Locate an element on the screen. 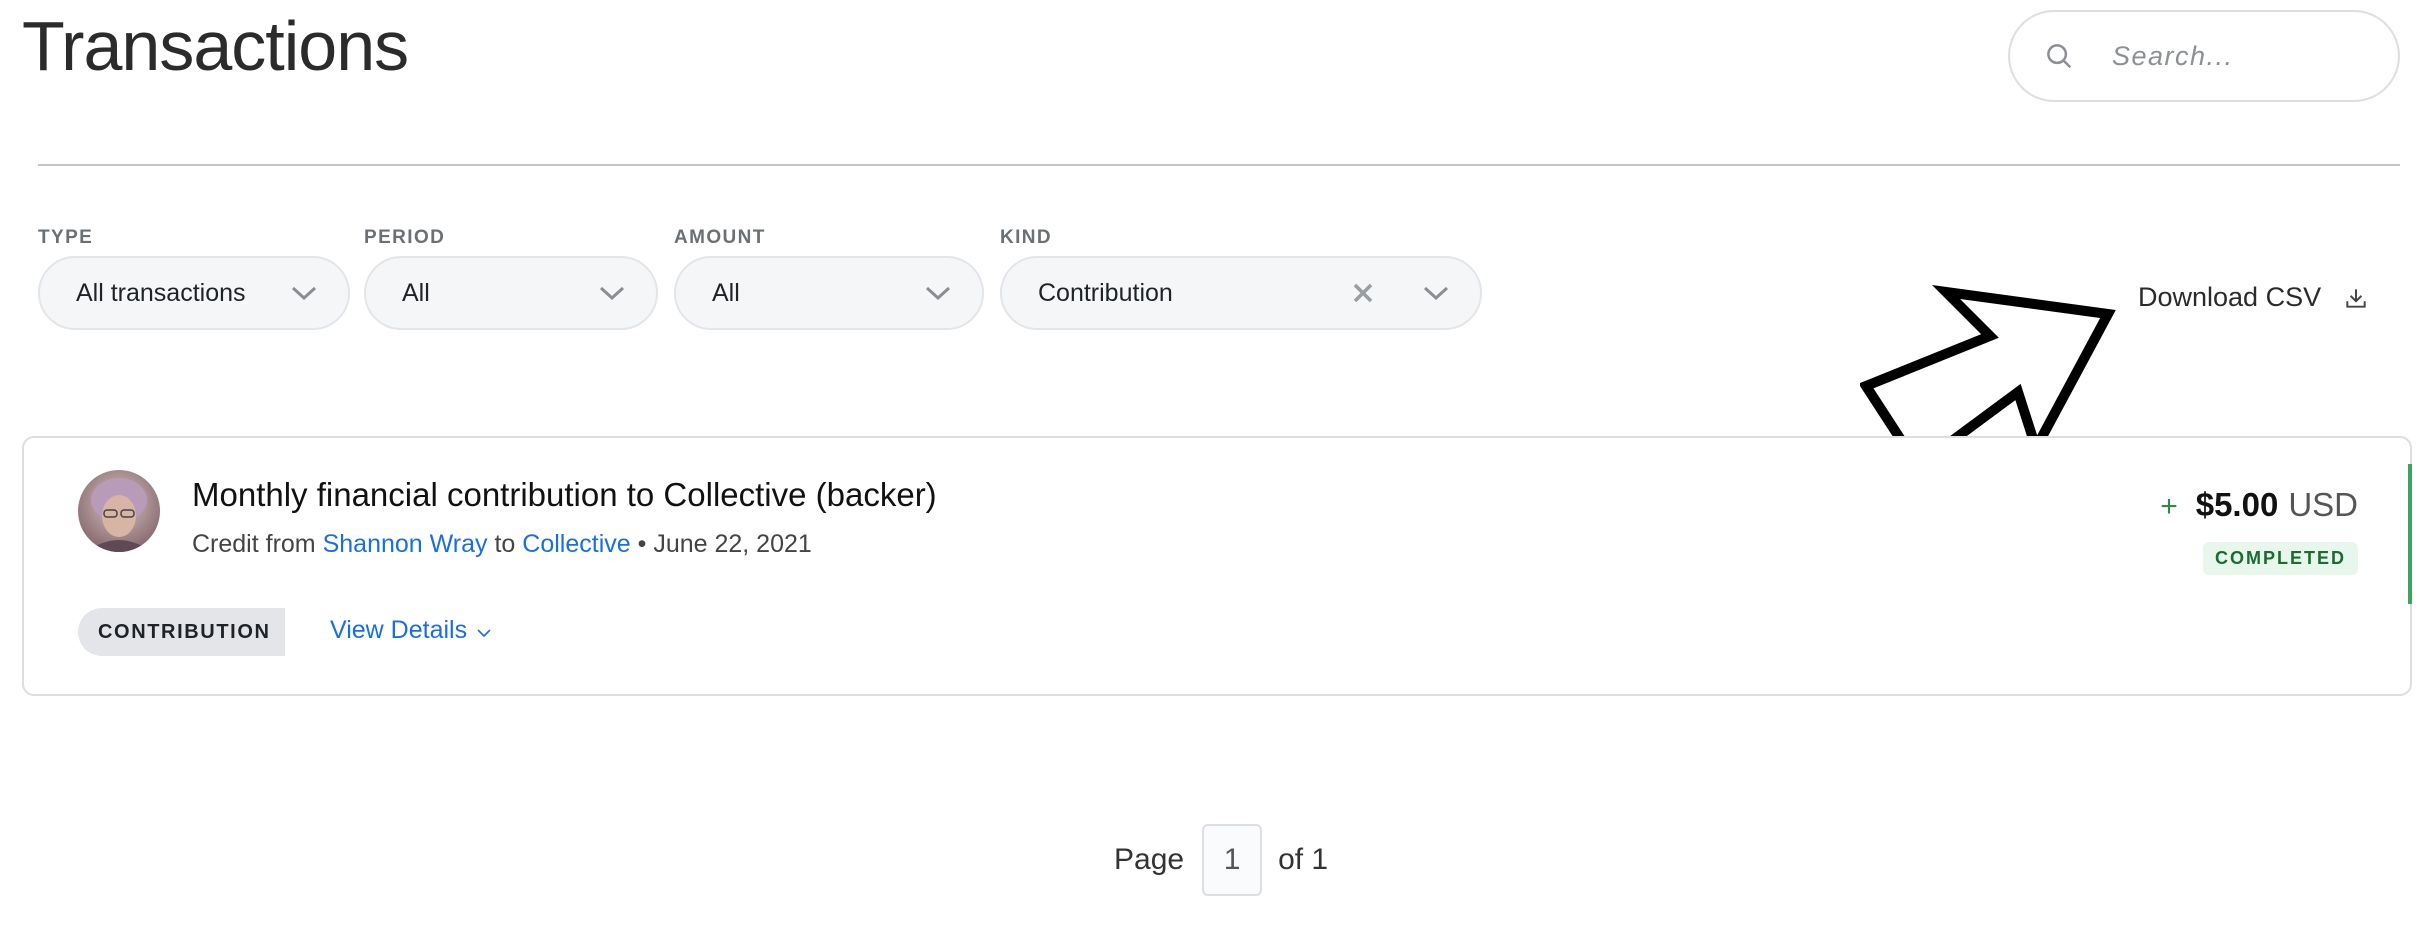 This screenshot has width=2430, height=936. search-box is located at coordinates (2204, 56).